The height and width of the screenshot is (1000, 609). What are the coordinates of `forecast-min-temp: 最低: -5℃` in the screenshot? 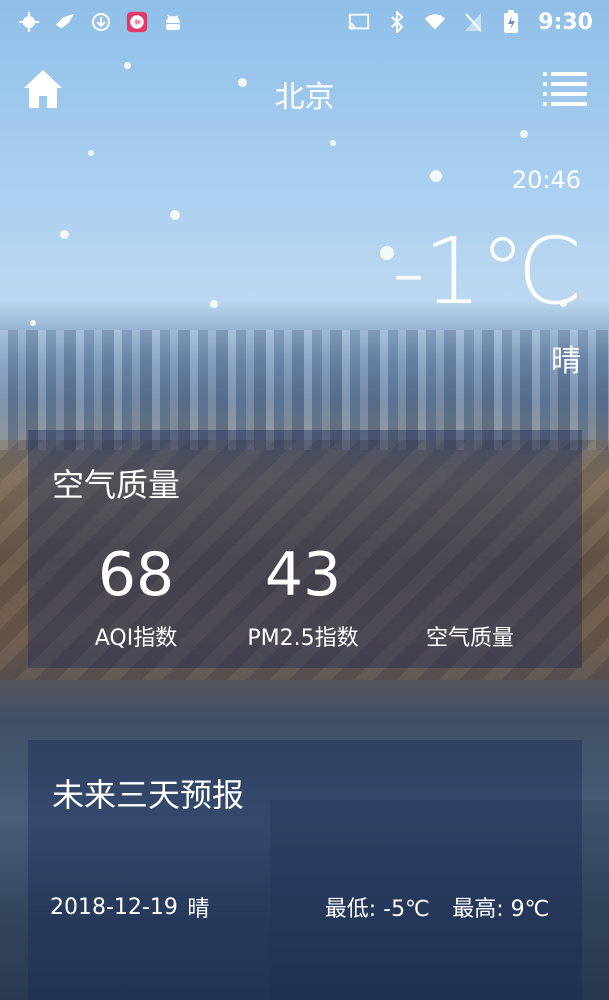 It's located at (377, 909).